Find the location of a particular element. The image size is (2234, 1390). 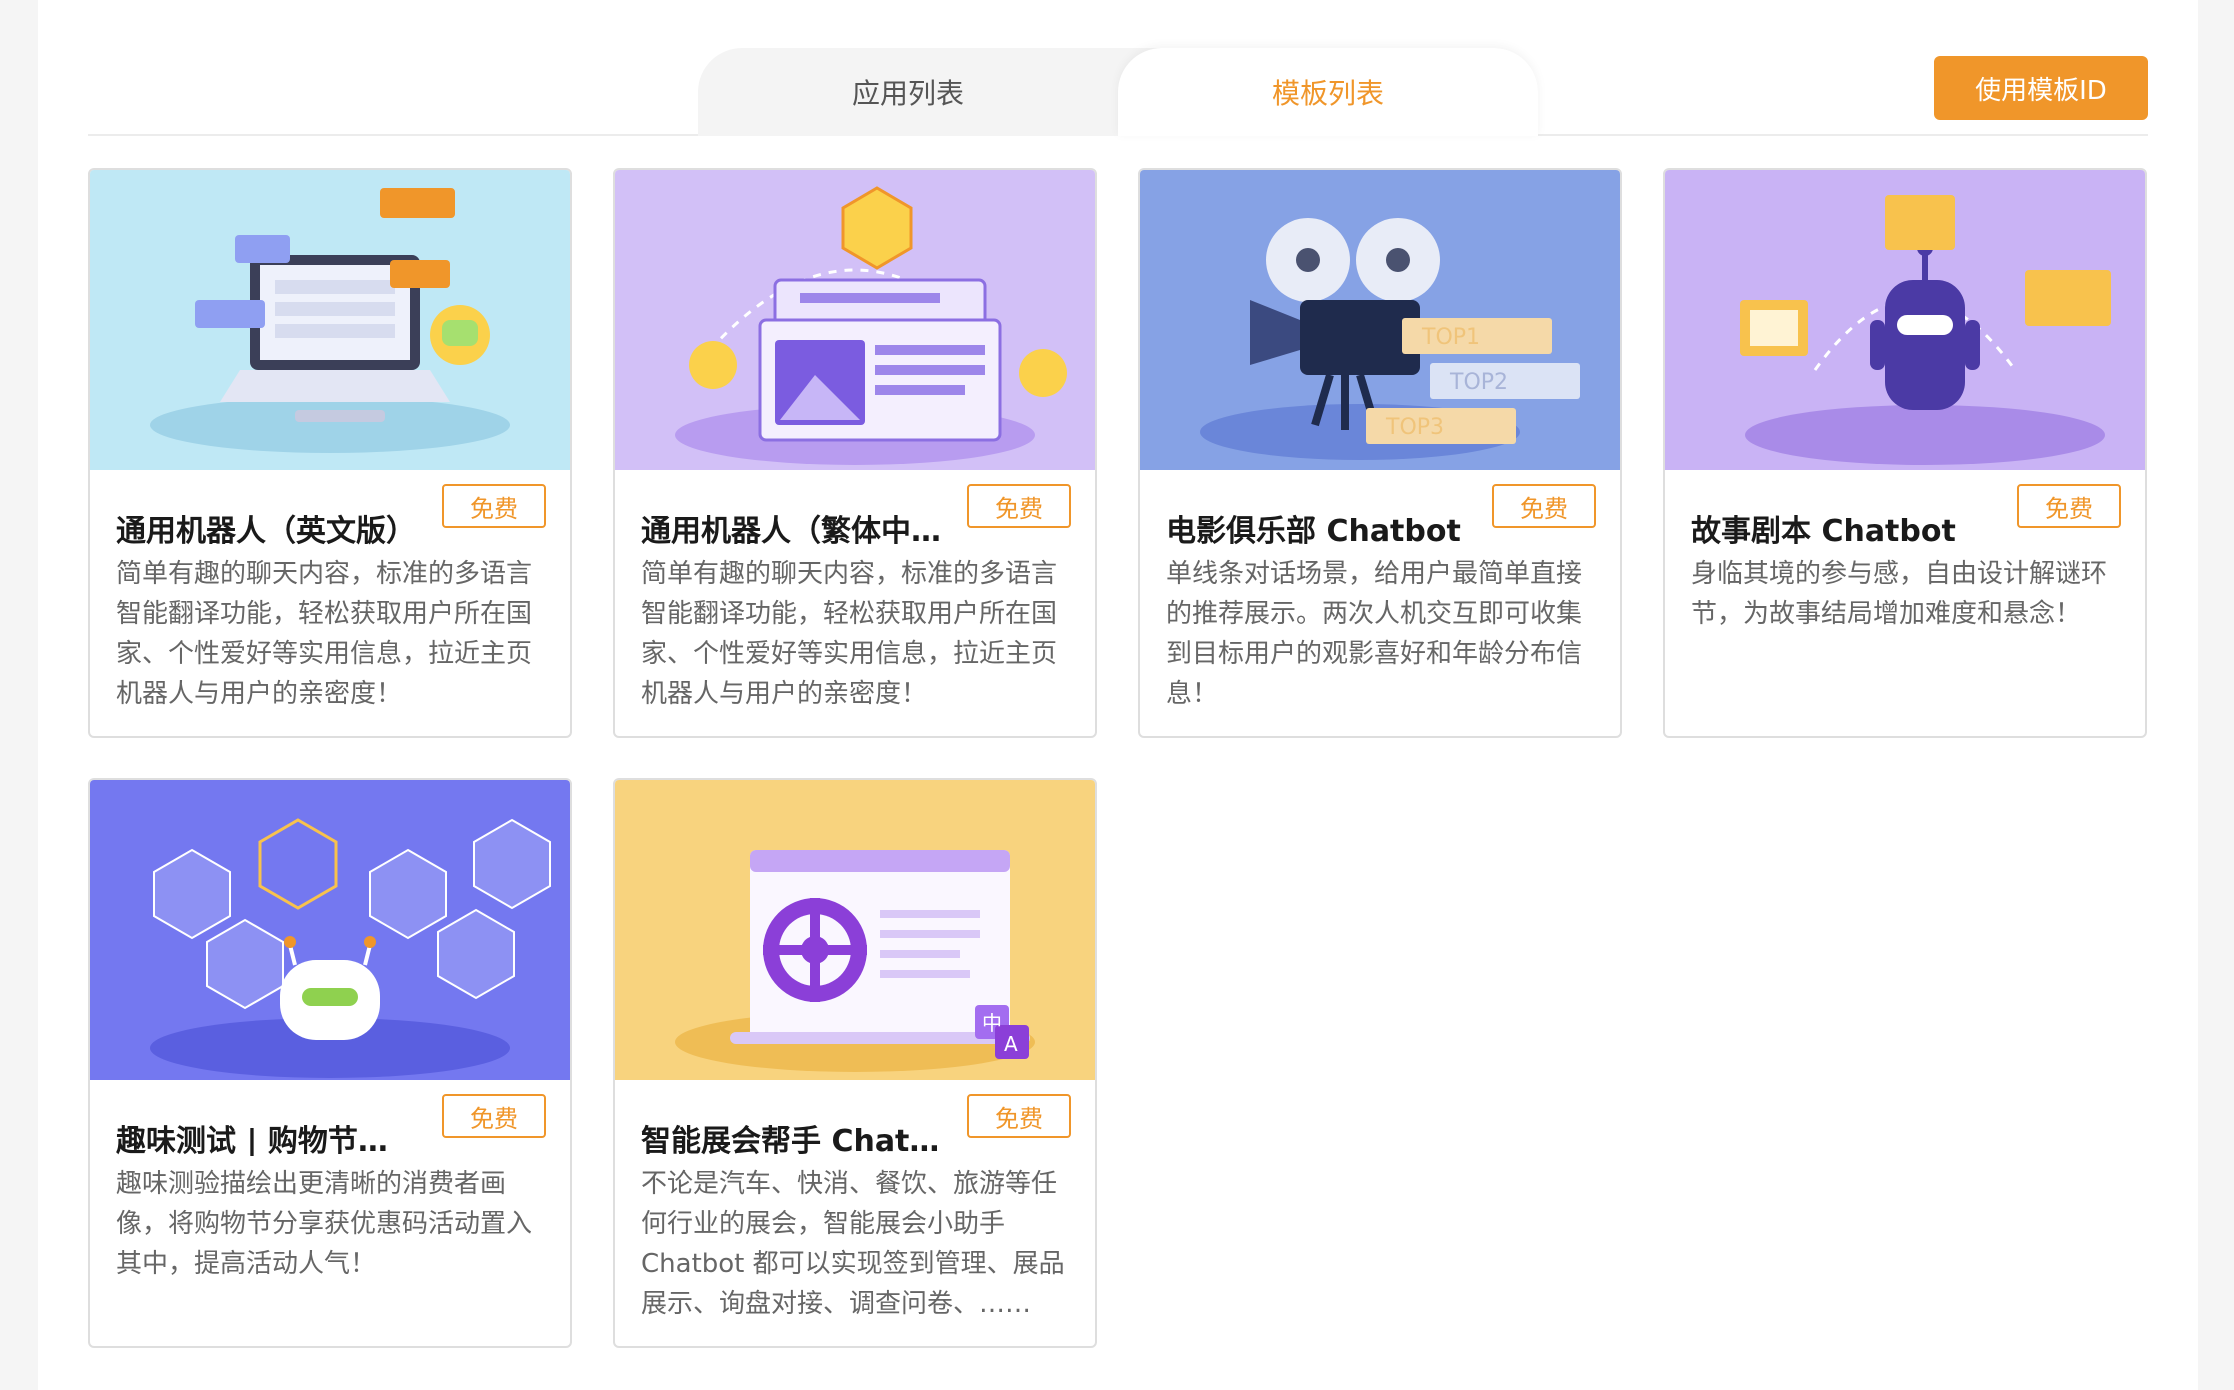

top1-label: TOP1 is located at coordinates (1450, 337).